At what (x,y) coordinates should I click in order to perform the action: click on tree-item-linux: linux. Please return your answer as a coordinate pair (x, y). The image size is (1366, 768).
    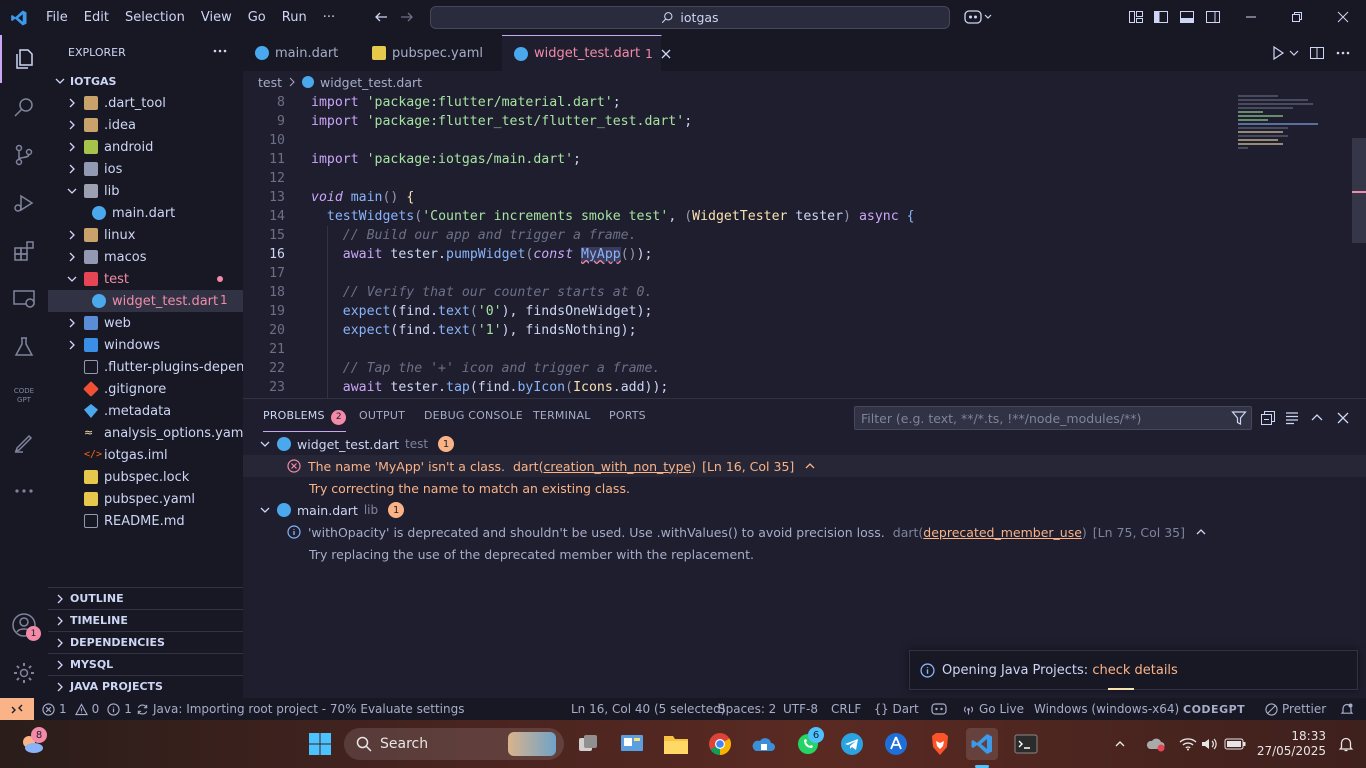
    Looking at the image, I should click on (145, 235).